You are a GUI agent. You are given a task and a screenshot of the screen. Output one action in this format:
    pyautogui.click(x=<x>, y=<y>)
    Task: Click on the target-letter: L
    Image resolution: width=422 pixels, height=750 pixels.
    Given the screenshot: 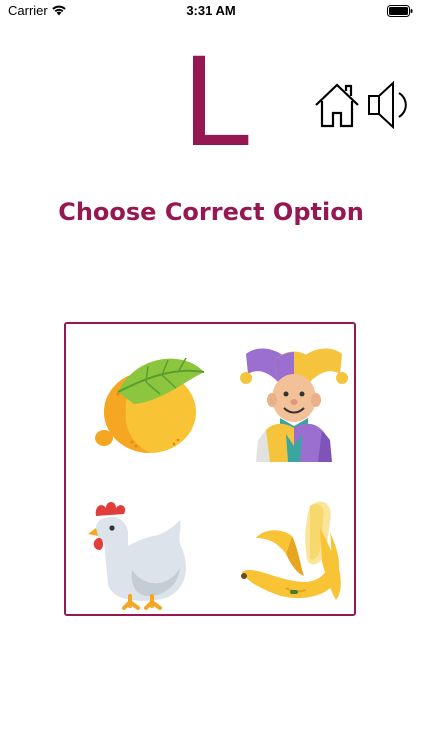 What is the action you would take?
    pyautogui.click(x=215, y=103)
    